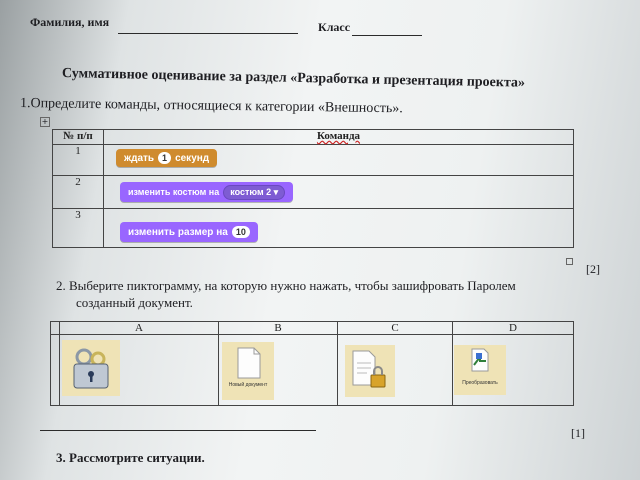  What do you see at coordinates (139, 158) in the screenshot?
I see `block-text: ждать` at bounding box center [139, 158].